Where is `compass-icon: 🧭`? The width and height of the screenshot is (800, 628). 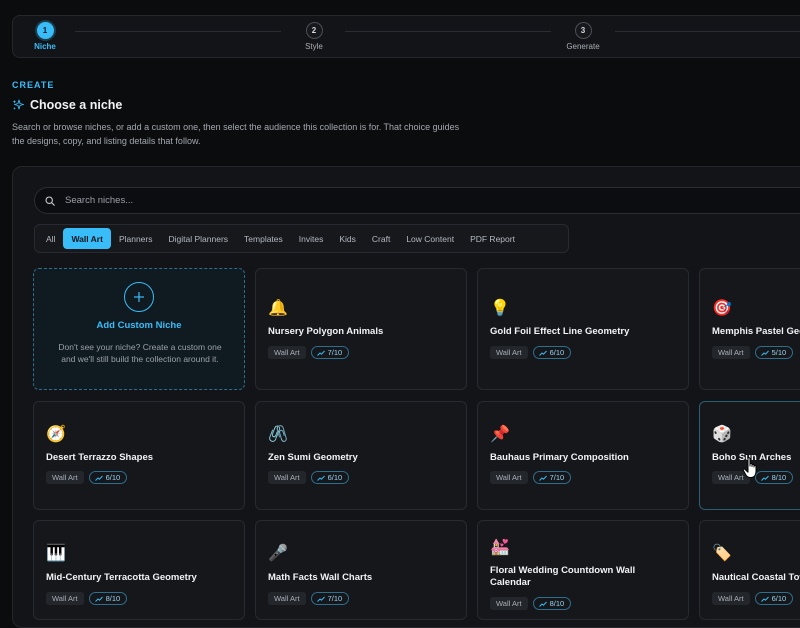
compass-icon: 🧭 is located at coordinates (56, 434).